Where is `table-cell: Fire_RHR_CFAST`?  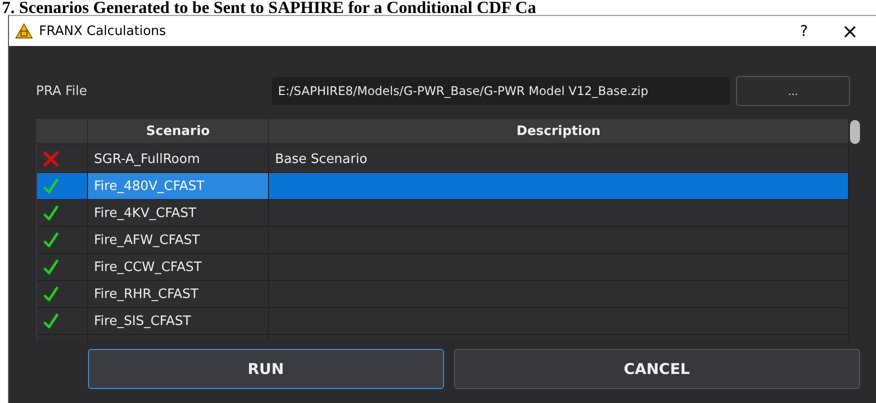 table-cell: Fire_RHR_CFAST is located at coordinates (178, 294).